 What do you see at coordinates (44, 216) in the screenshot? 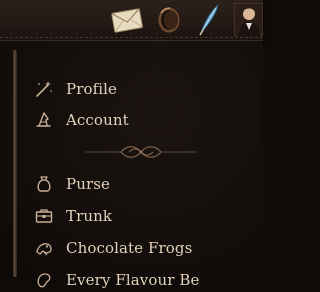
I see `trunk-icon` at bounding box center [44, 216].